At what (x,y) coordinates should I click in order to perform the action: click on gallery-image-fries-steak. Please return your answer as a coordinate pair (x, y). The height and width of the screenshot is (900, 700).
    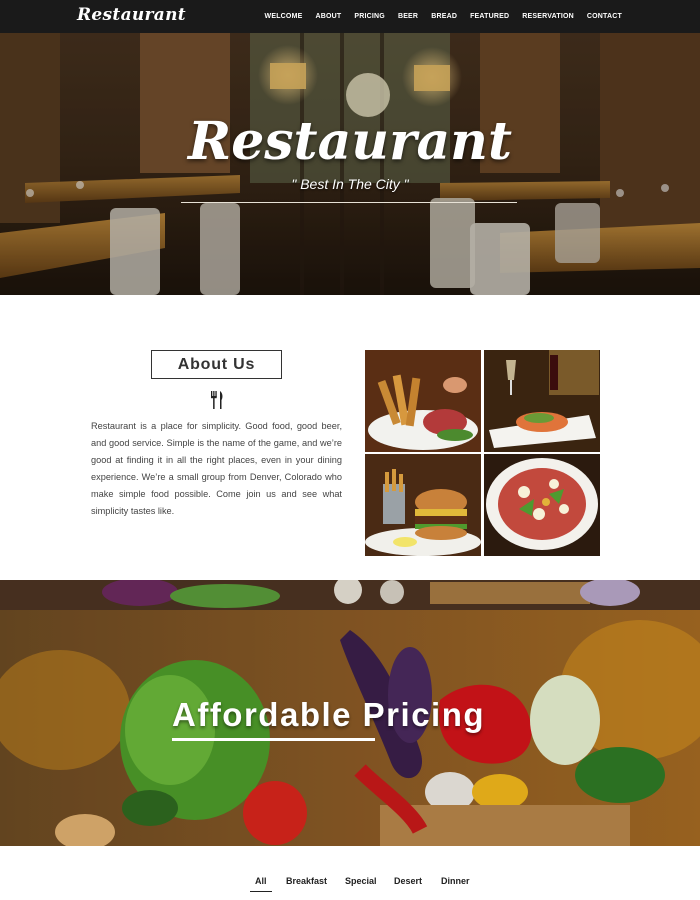
    Looking at the image, I should click on (423, 401).